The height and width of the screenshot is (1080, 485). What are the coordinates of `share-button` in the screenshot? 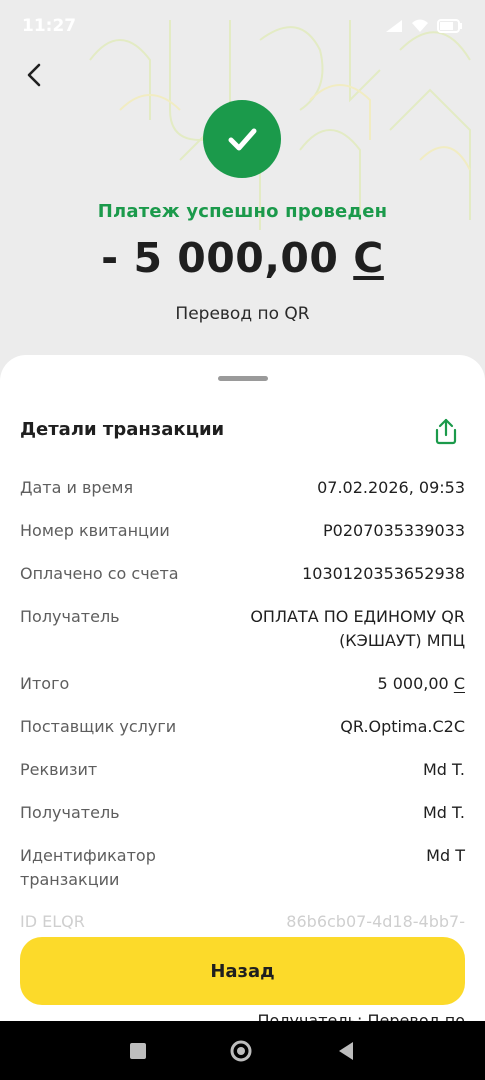 It's located at (446, 431).